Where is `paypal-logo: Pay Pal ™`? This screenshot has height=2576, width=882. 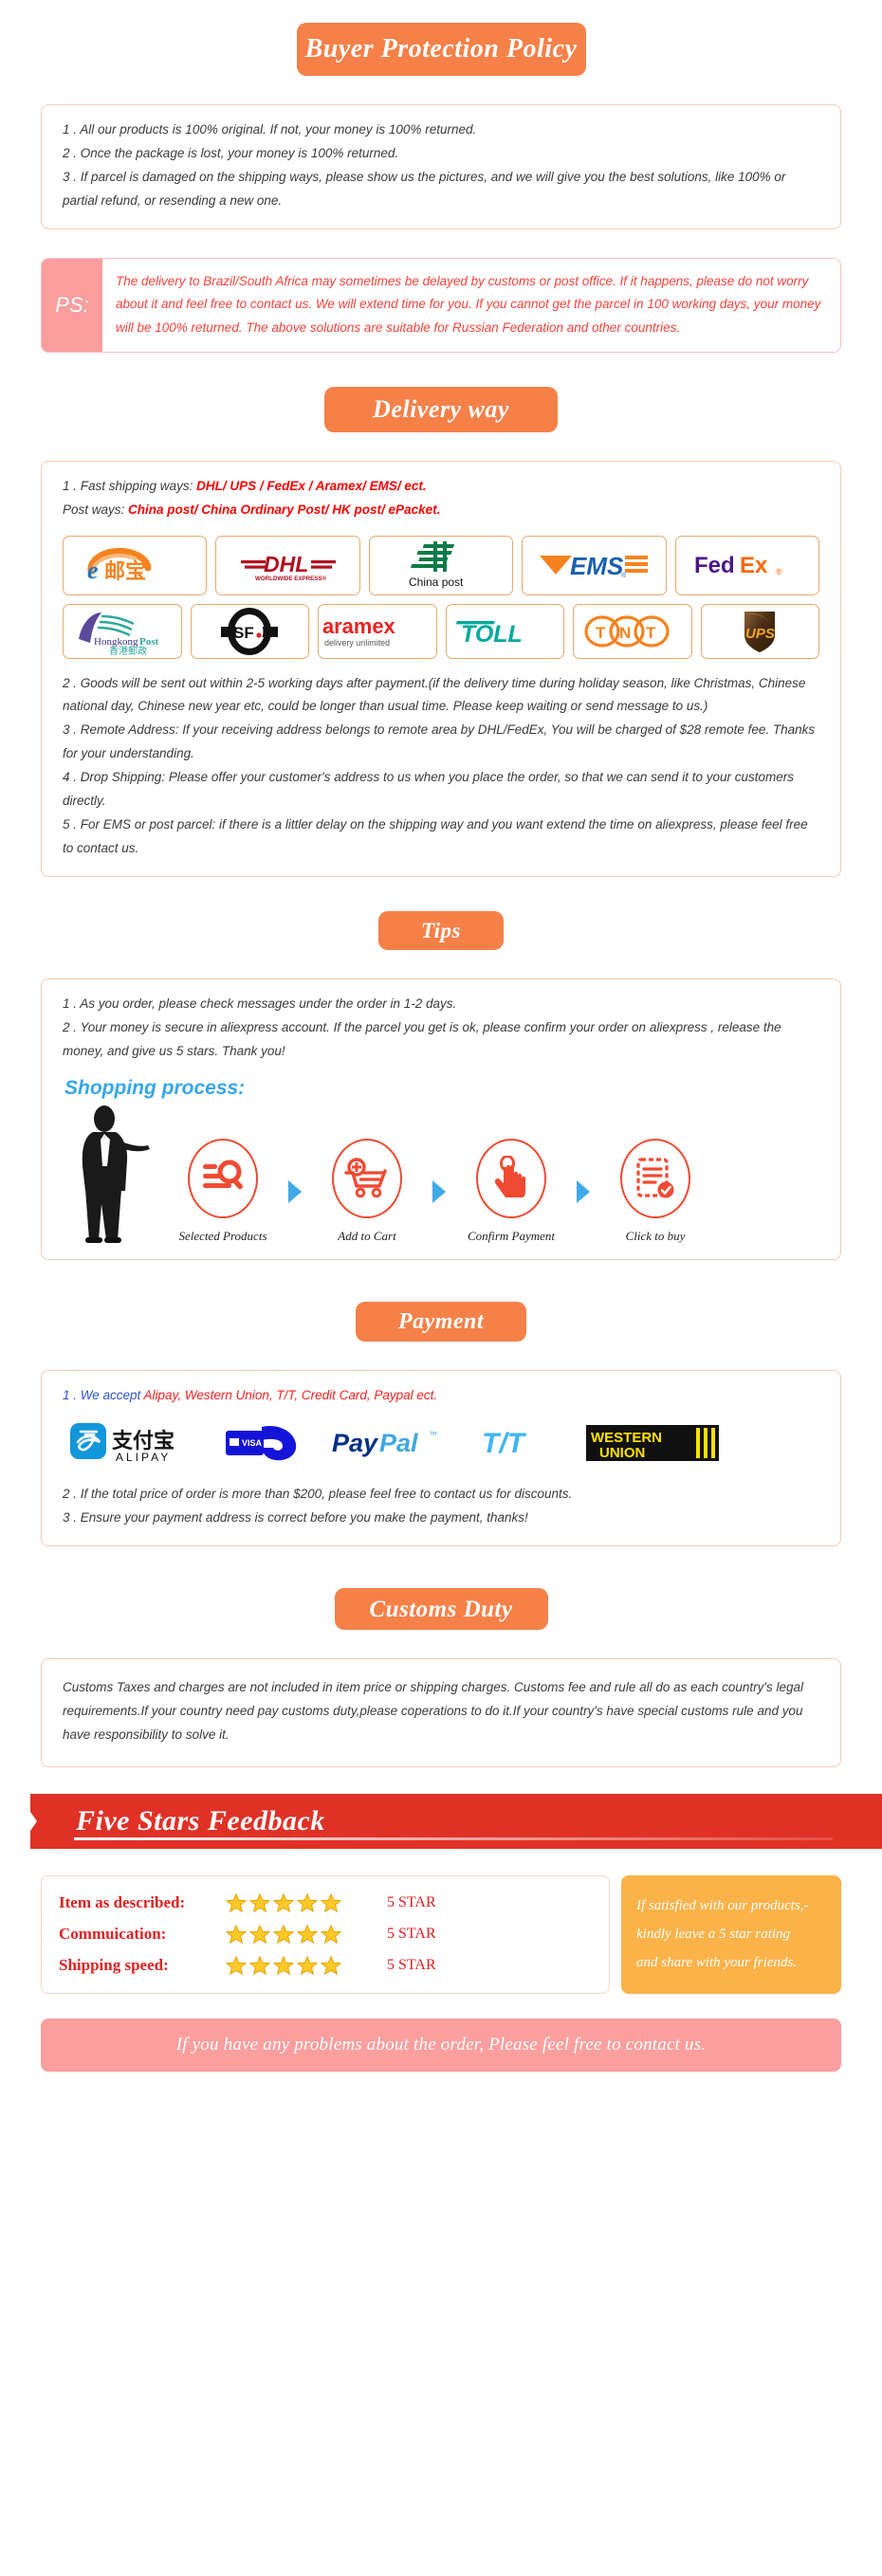
paypal-logo: Pay Pal ™ is located at coordinates (392, 1445).